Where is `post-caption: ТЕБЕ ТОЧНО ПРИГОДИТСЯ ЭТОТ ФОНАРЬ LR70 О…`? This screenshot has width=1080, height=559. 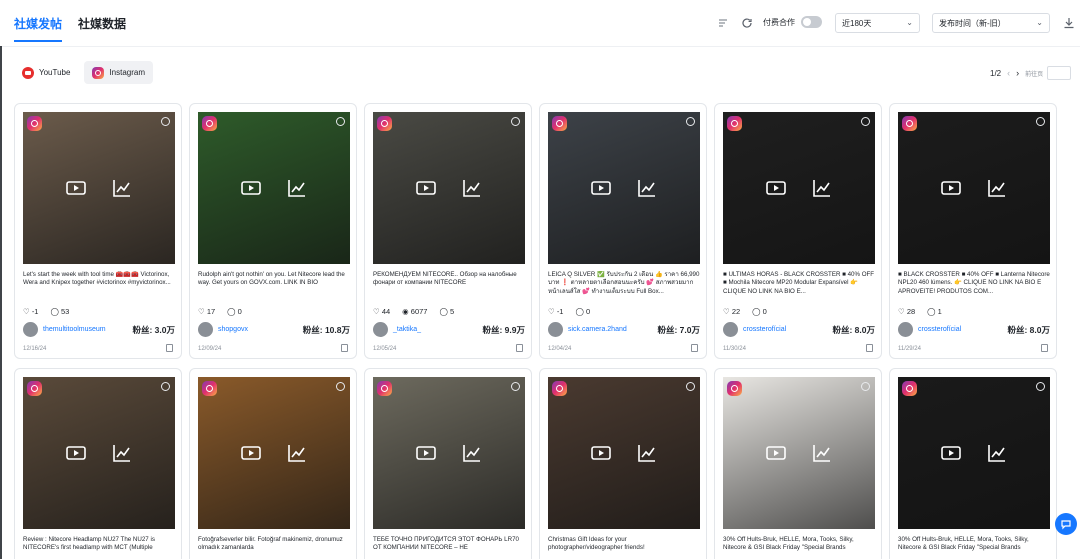 post-caption: ТЕБЕ ТОЧНО ПРИГОДИТСЯ ЭТОТ ФОНАРЬ LR70 О… is located at coordinates (446, 544).